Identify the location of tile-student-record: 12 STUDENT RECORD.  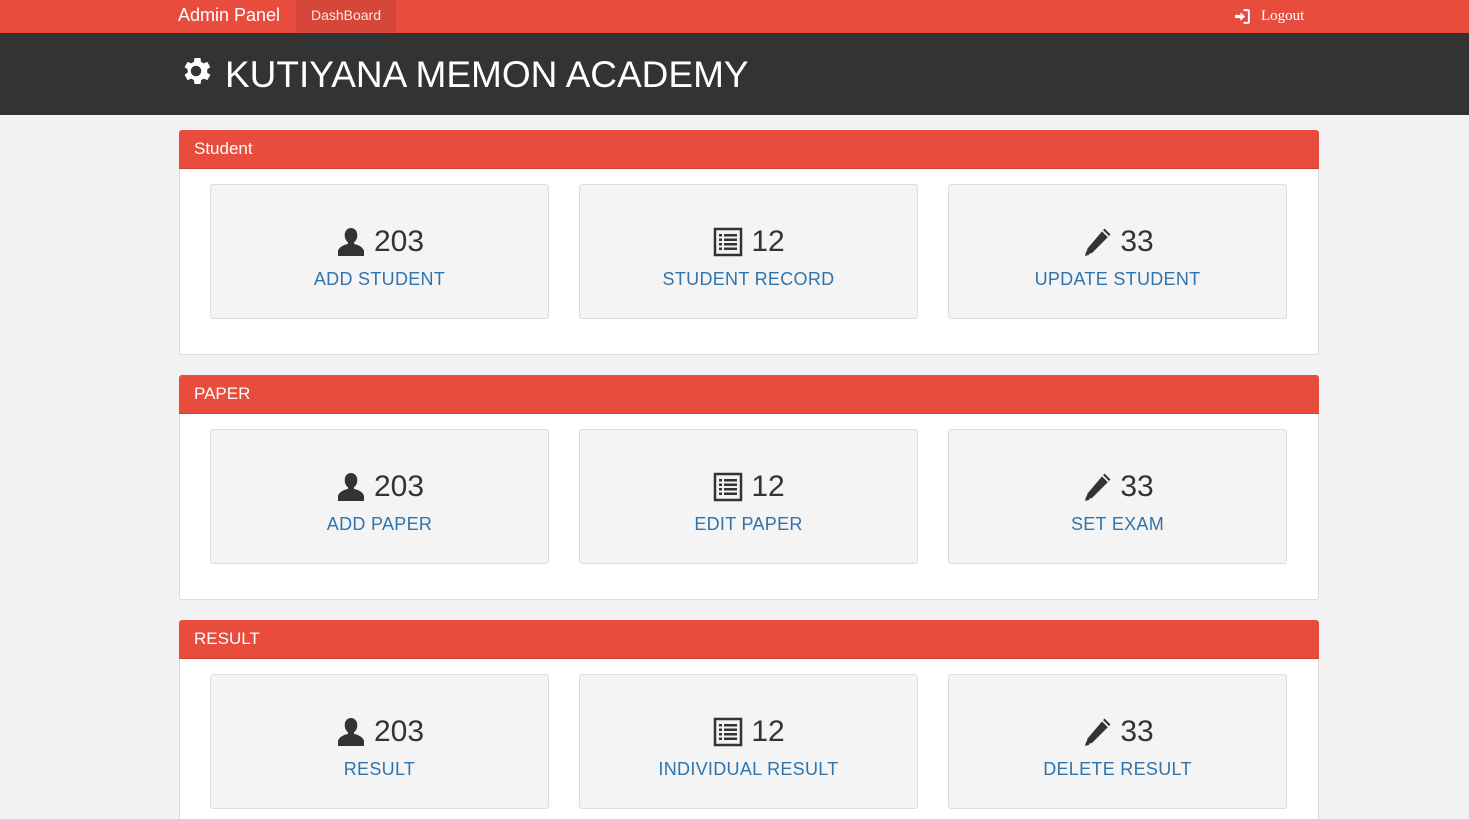
(748, 251).